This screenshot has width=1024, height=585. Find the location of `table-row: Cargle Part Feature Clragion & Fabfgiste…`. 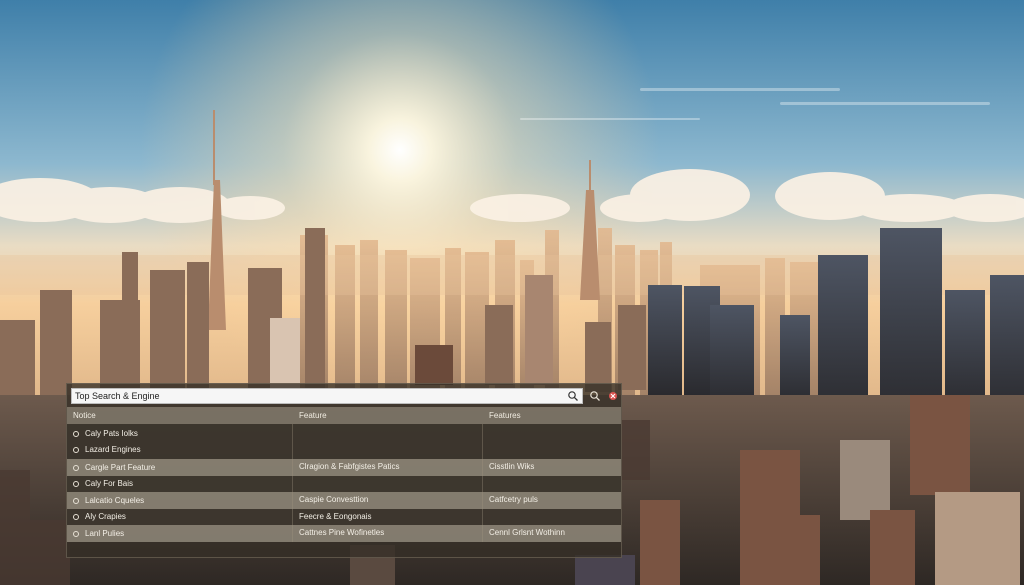

table-row: Cargle Part Feature Clragion & Fabfgiste… is located at coordinates (344, 467).